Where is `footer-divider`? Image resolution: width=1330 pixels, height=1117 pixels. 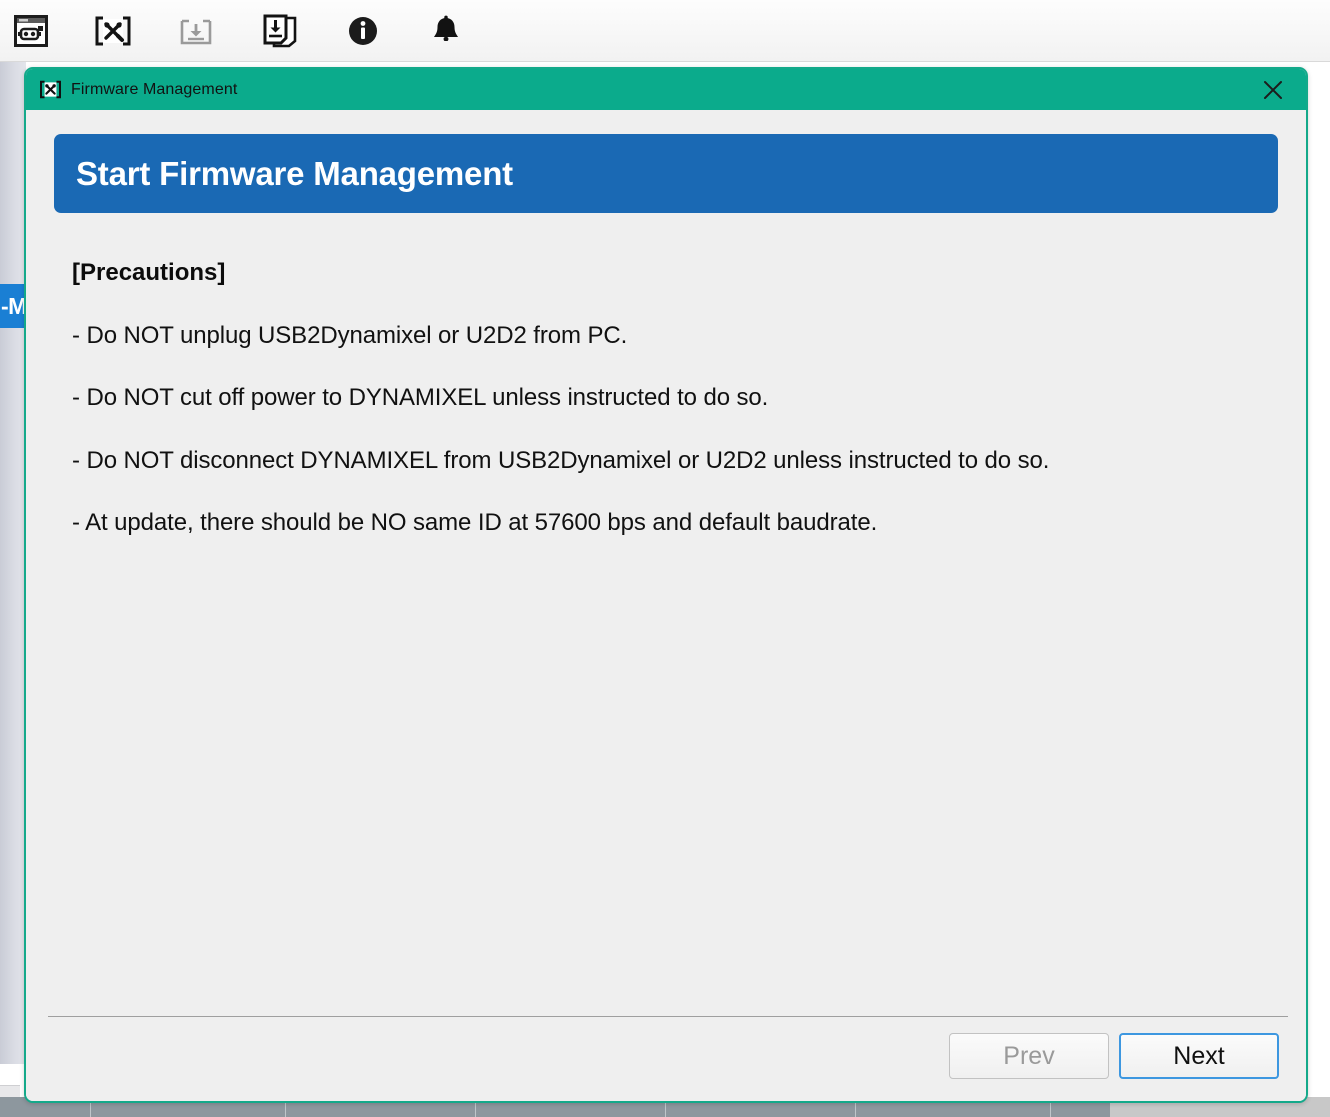 footer-divider is located at coordinates (668, 1016).